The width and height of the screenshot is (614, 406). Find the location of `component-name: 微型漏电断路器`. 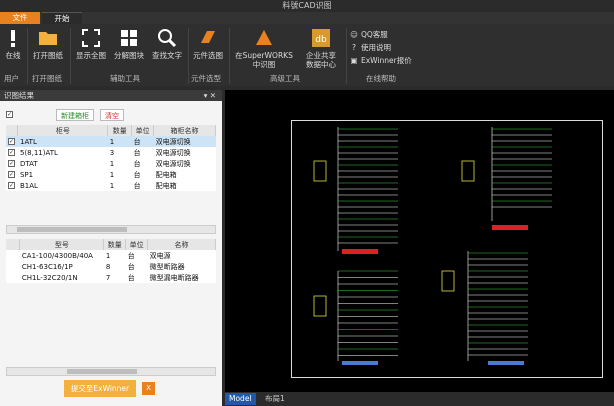

component-name: 微型漏电断路器 is located at coordinates (174, 277).